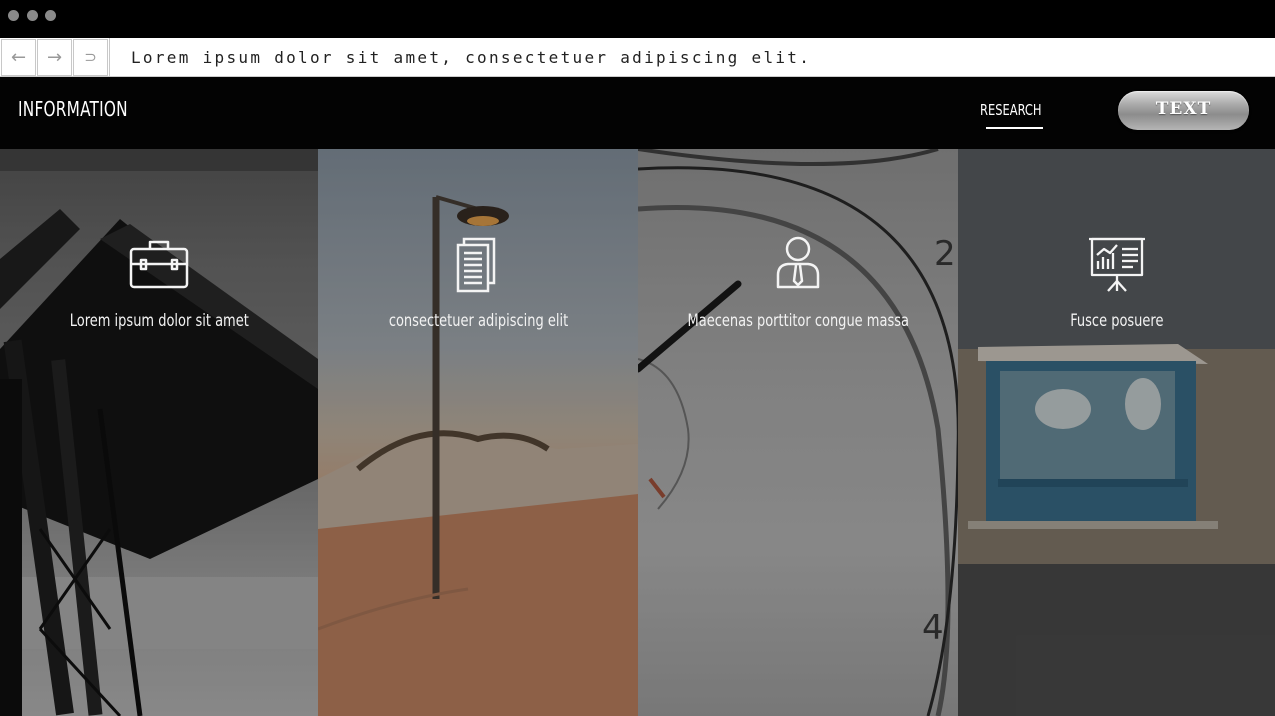 This screenshot has width=1275, height=716. I want to click on reload-icon: ⊃, so click(90, 57).